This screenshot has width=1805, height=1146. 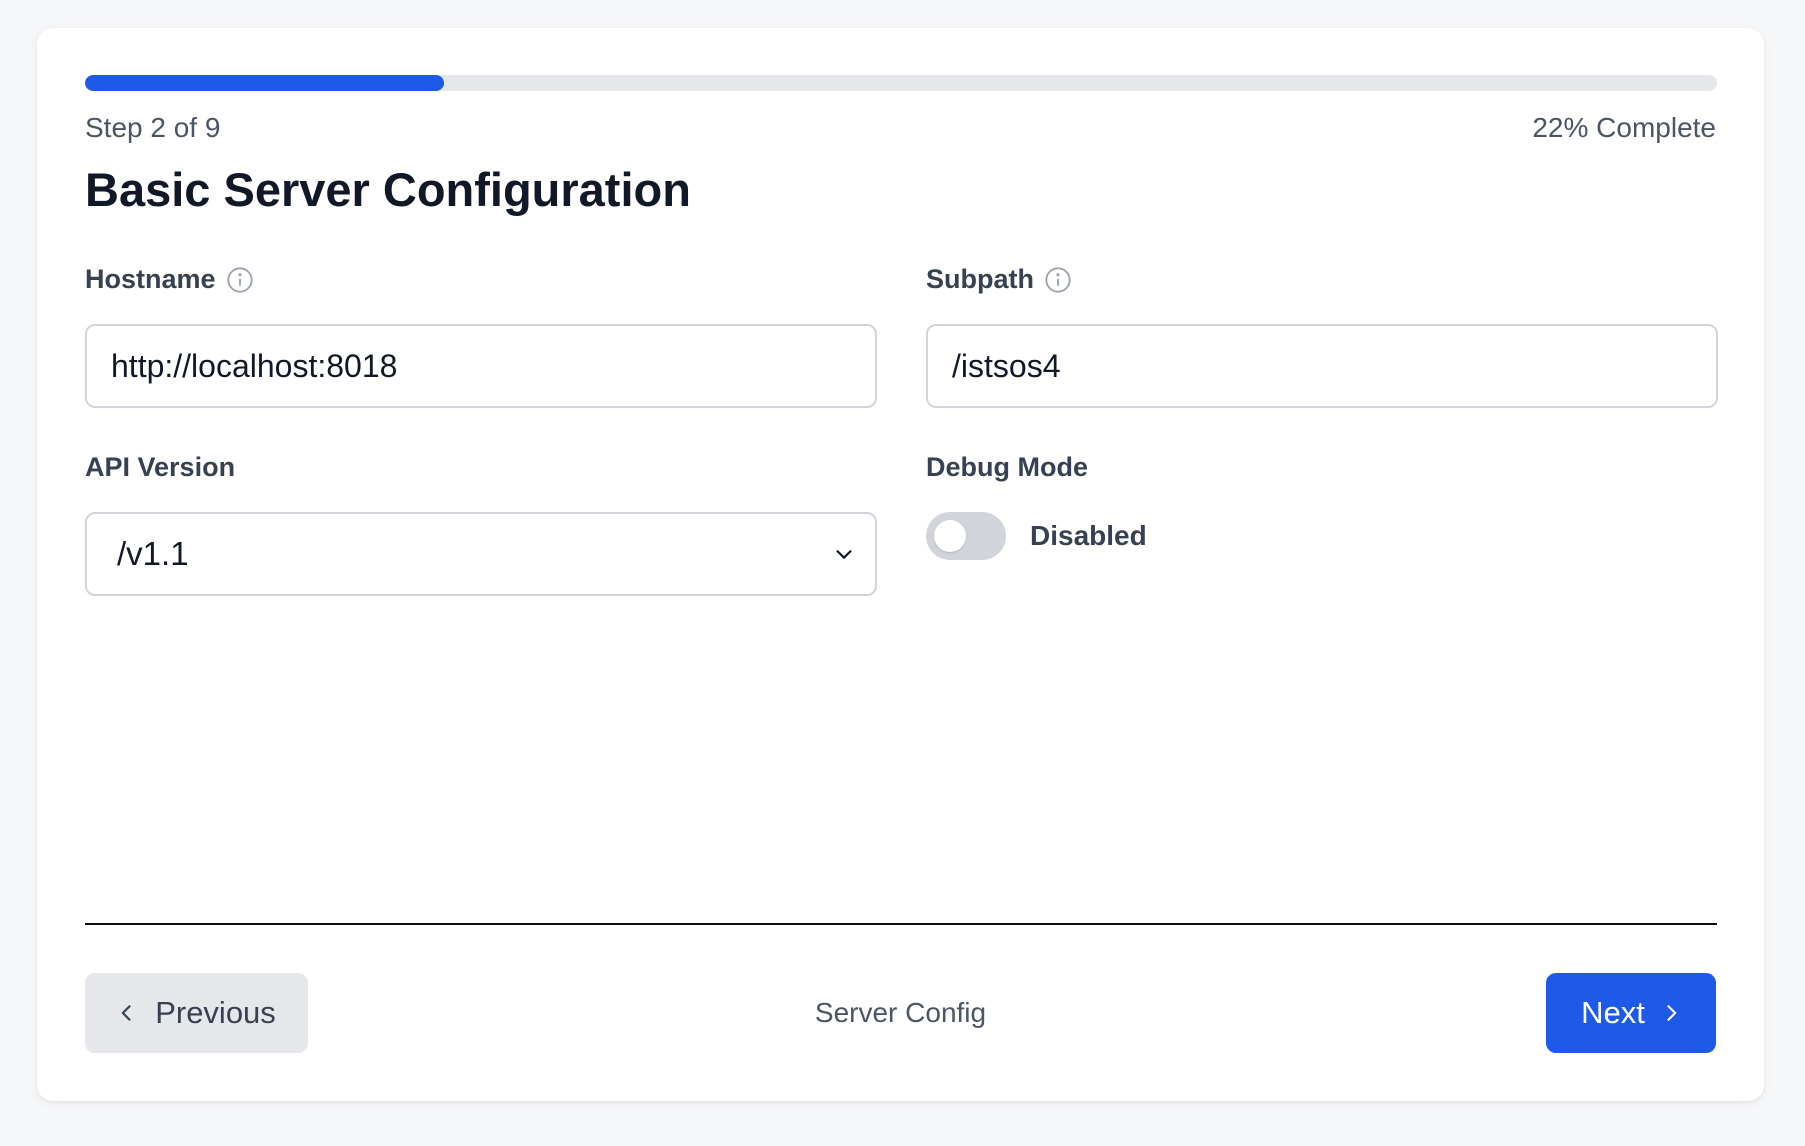 I want to click on toggle-knob, so click(x=950, y=536).